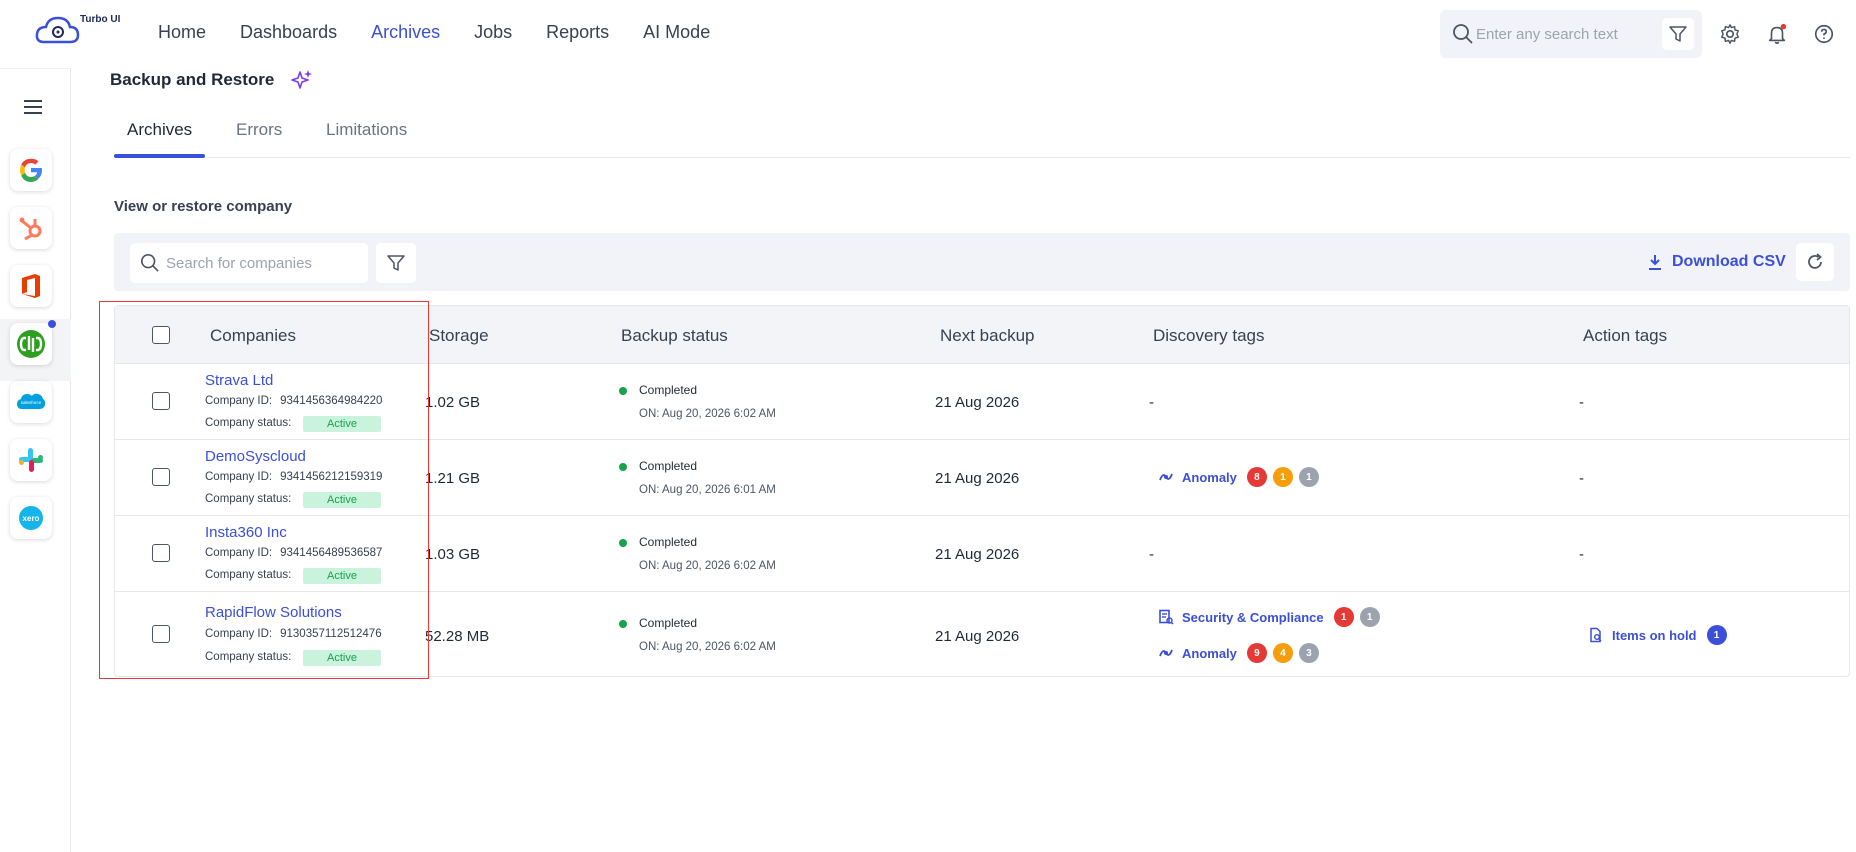 The image size is (1856, 852). Describe the element at coordinates (294, 477) in the screenshot. I see `company-id: Company ID: 9341456212159319` at that location.